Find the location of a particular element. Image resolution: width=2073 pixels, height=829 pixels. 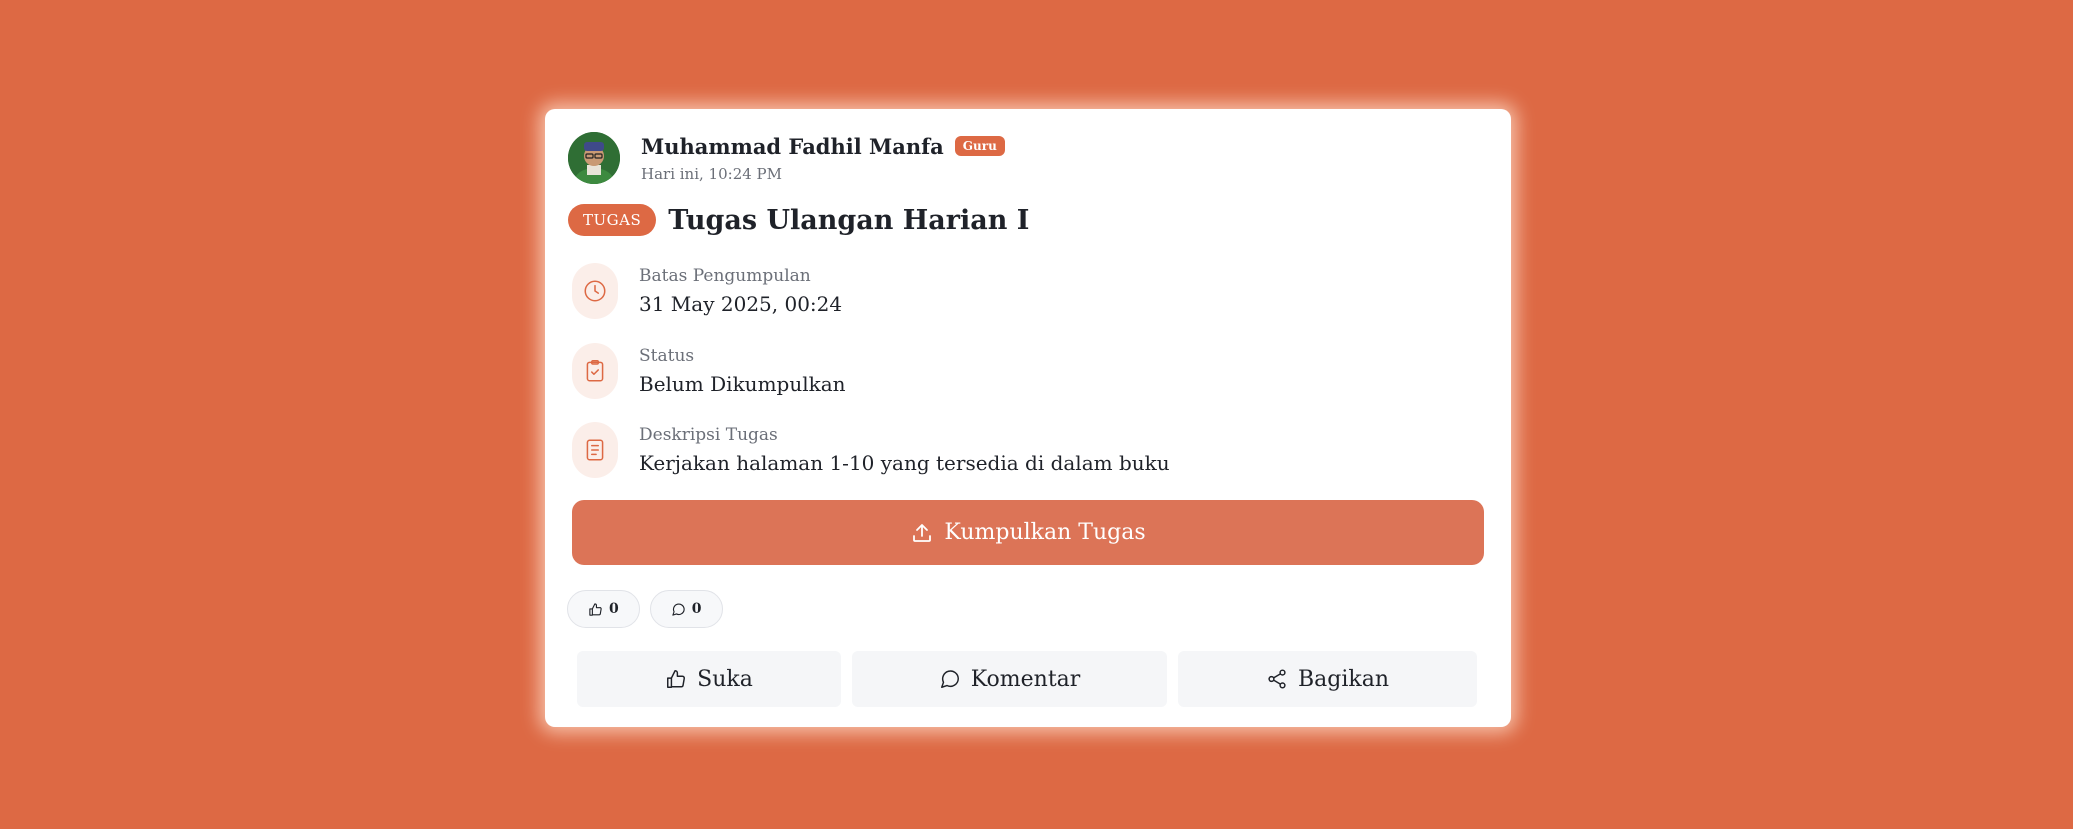

status-row: Status Belum Dikumpulkan is located at coordinates (709, 371).